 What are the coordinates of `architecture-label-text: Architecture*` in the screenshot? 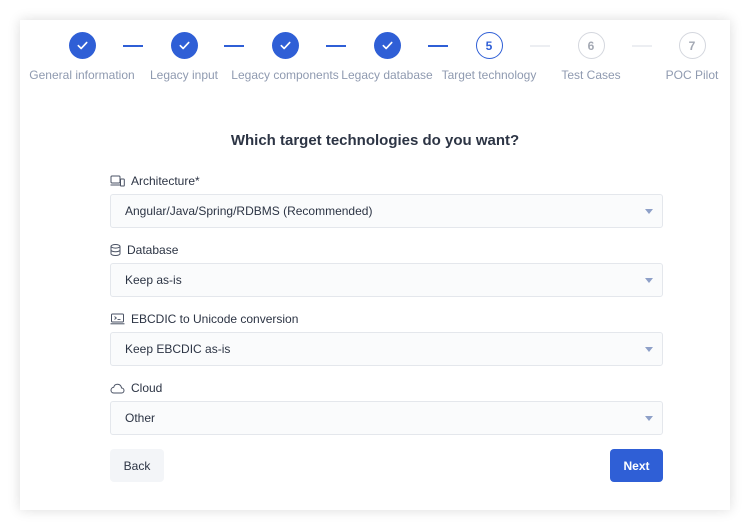 It's located at (165, 181).